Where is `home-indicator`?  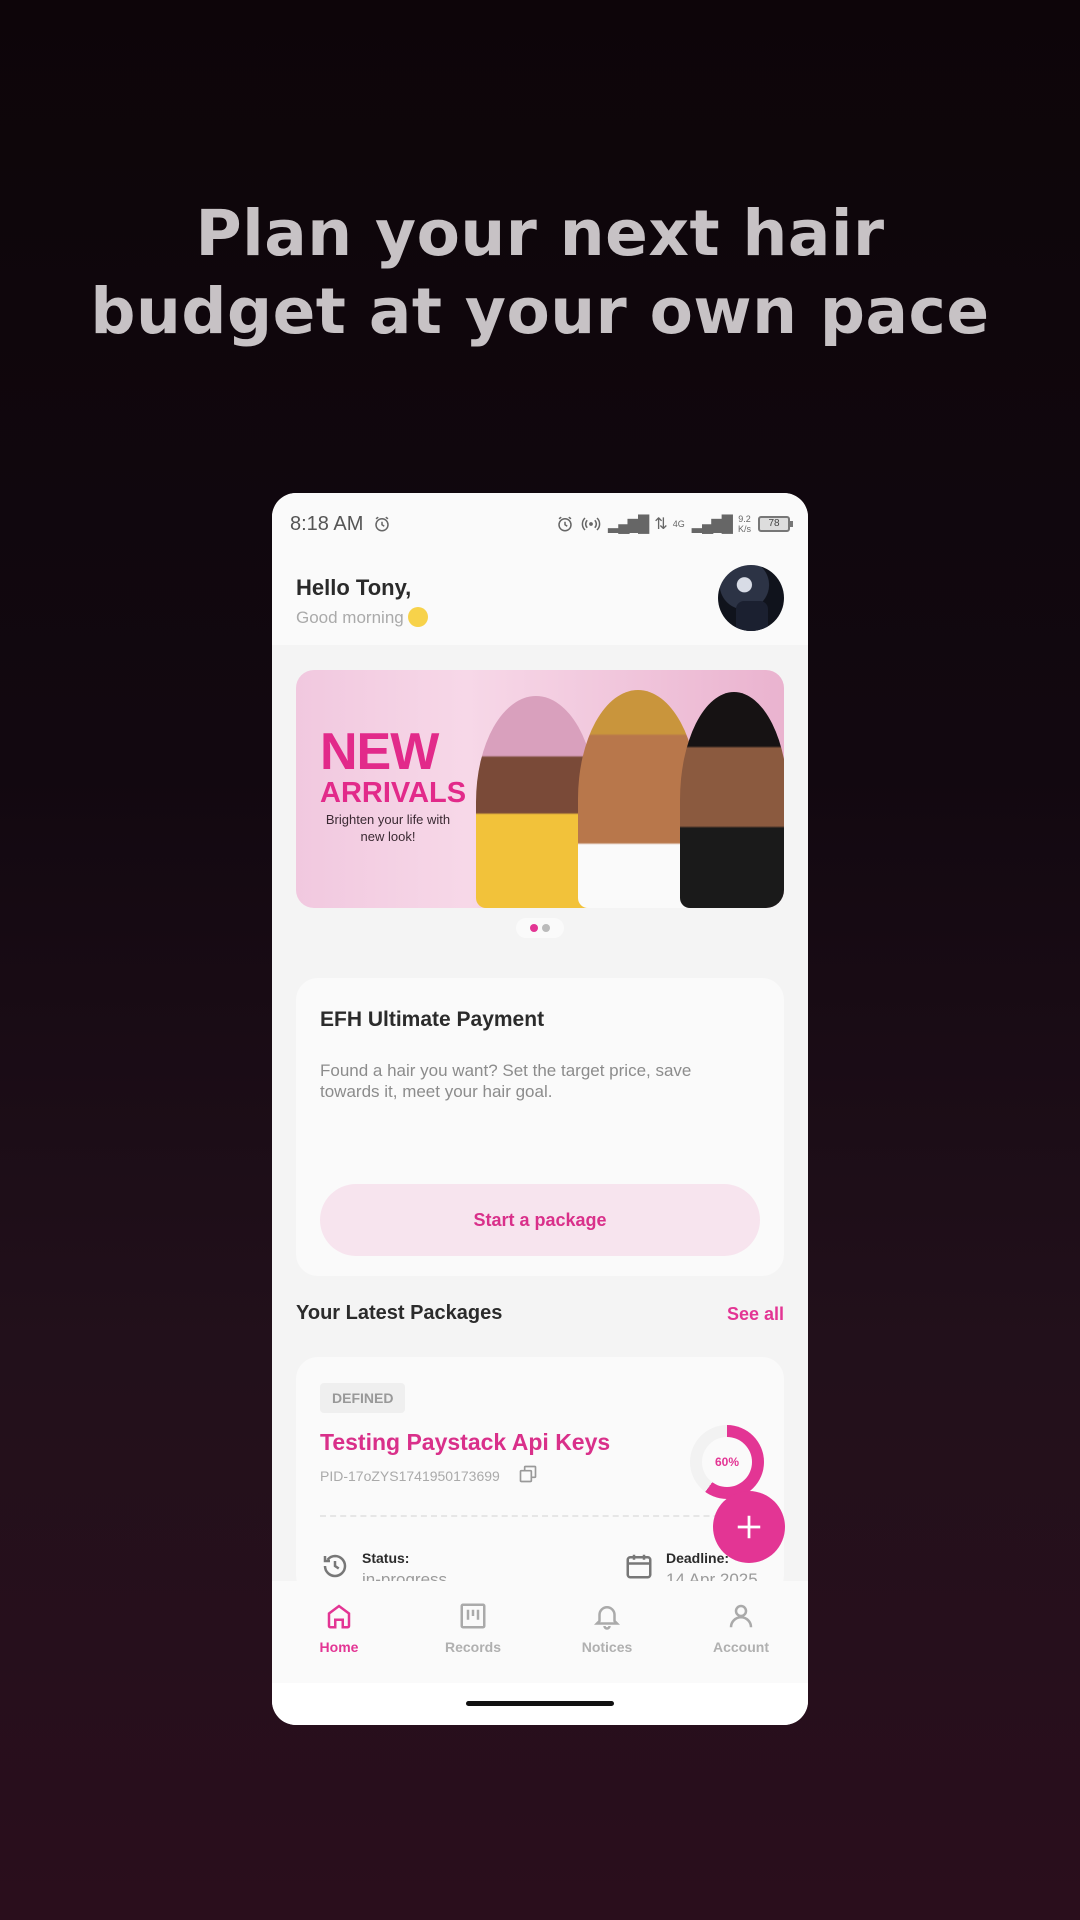 home-indicator is located at coordinates (540, 1703).